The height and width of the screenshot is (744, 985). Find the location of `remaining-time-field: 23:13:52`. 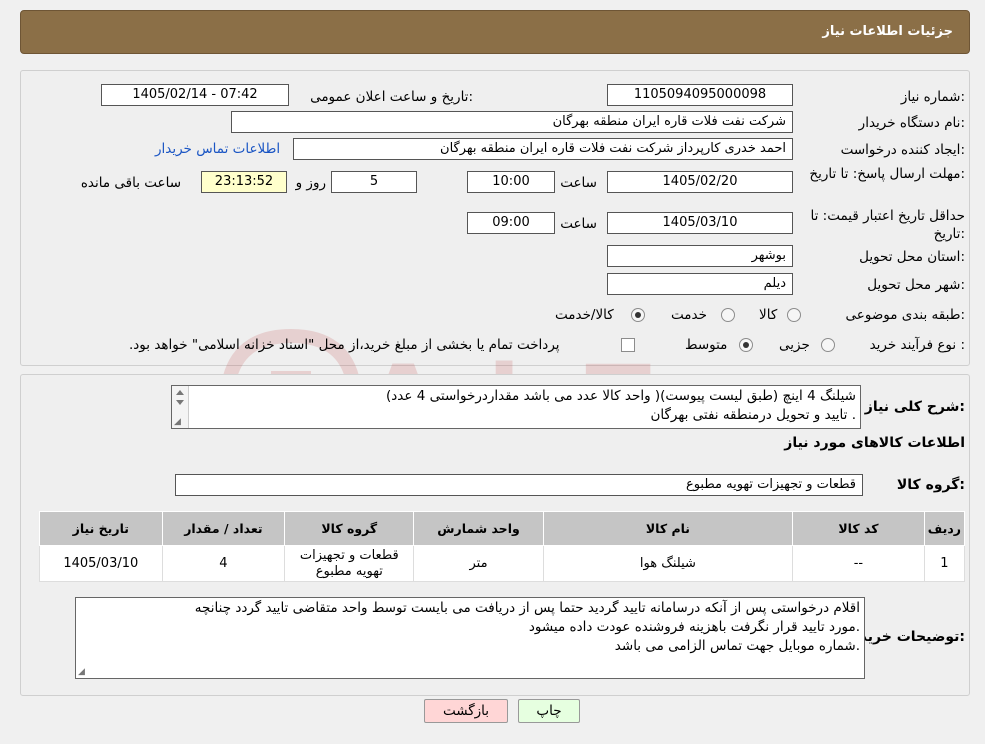

remaining-time-field: 23:13:52 is located at coordinates (244, 182).